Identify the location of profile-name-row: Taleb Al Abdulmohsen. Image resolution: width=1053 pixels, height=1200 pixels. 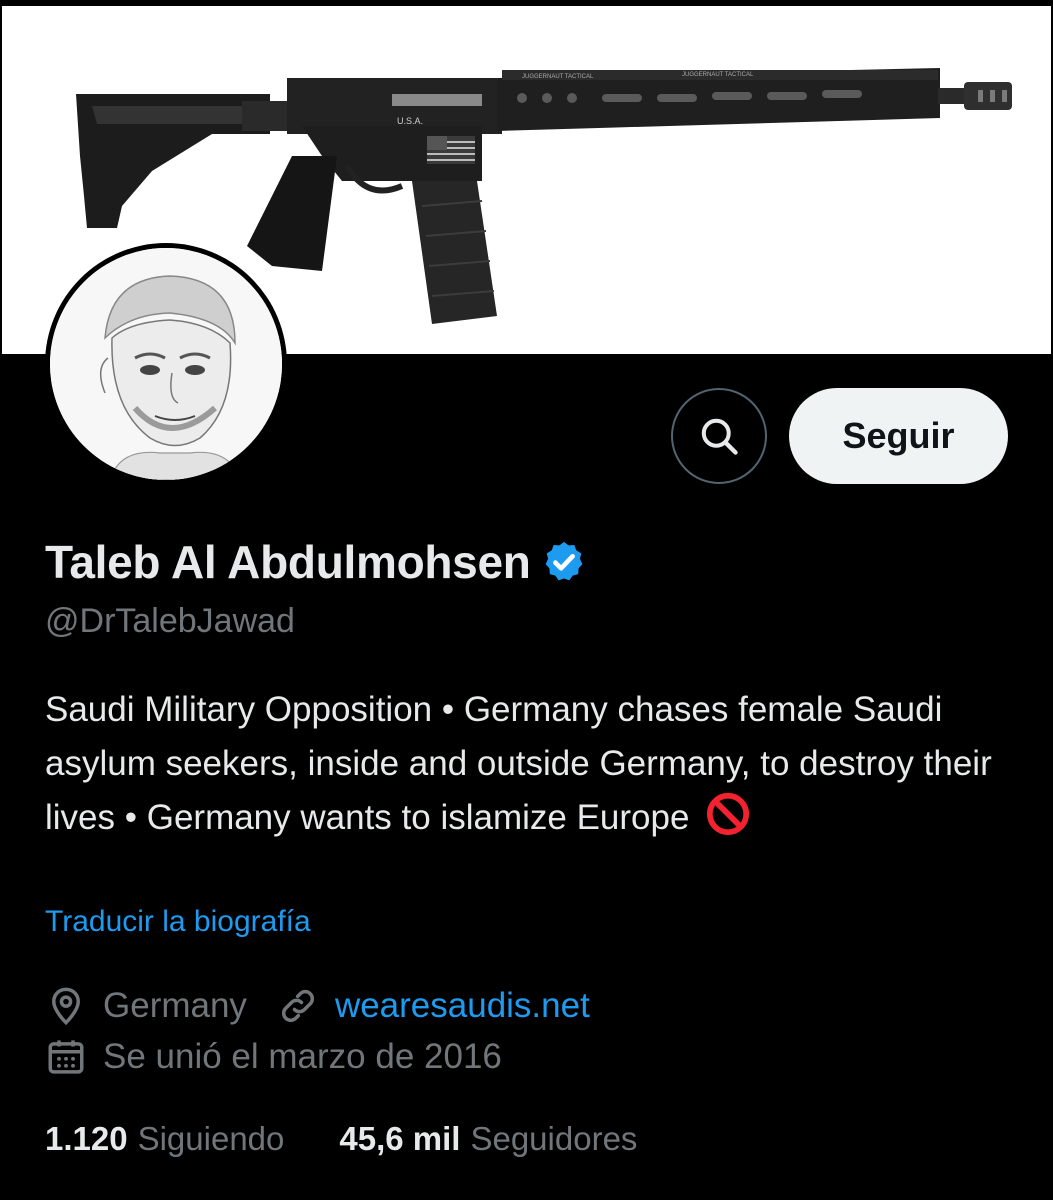
(316, 562).